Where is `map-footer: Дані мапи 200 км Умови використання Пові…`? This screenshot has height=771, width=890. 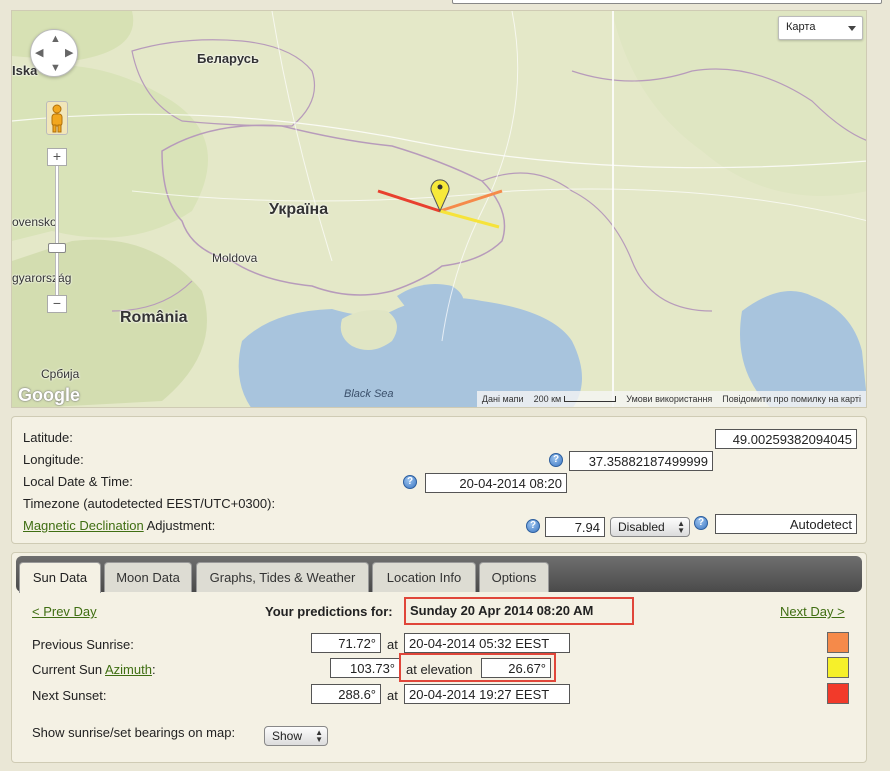 map-footer: Дані мапи 200 км Умови використання Пові… is located at coordinates (671, 399).